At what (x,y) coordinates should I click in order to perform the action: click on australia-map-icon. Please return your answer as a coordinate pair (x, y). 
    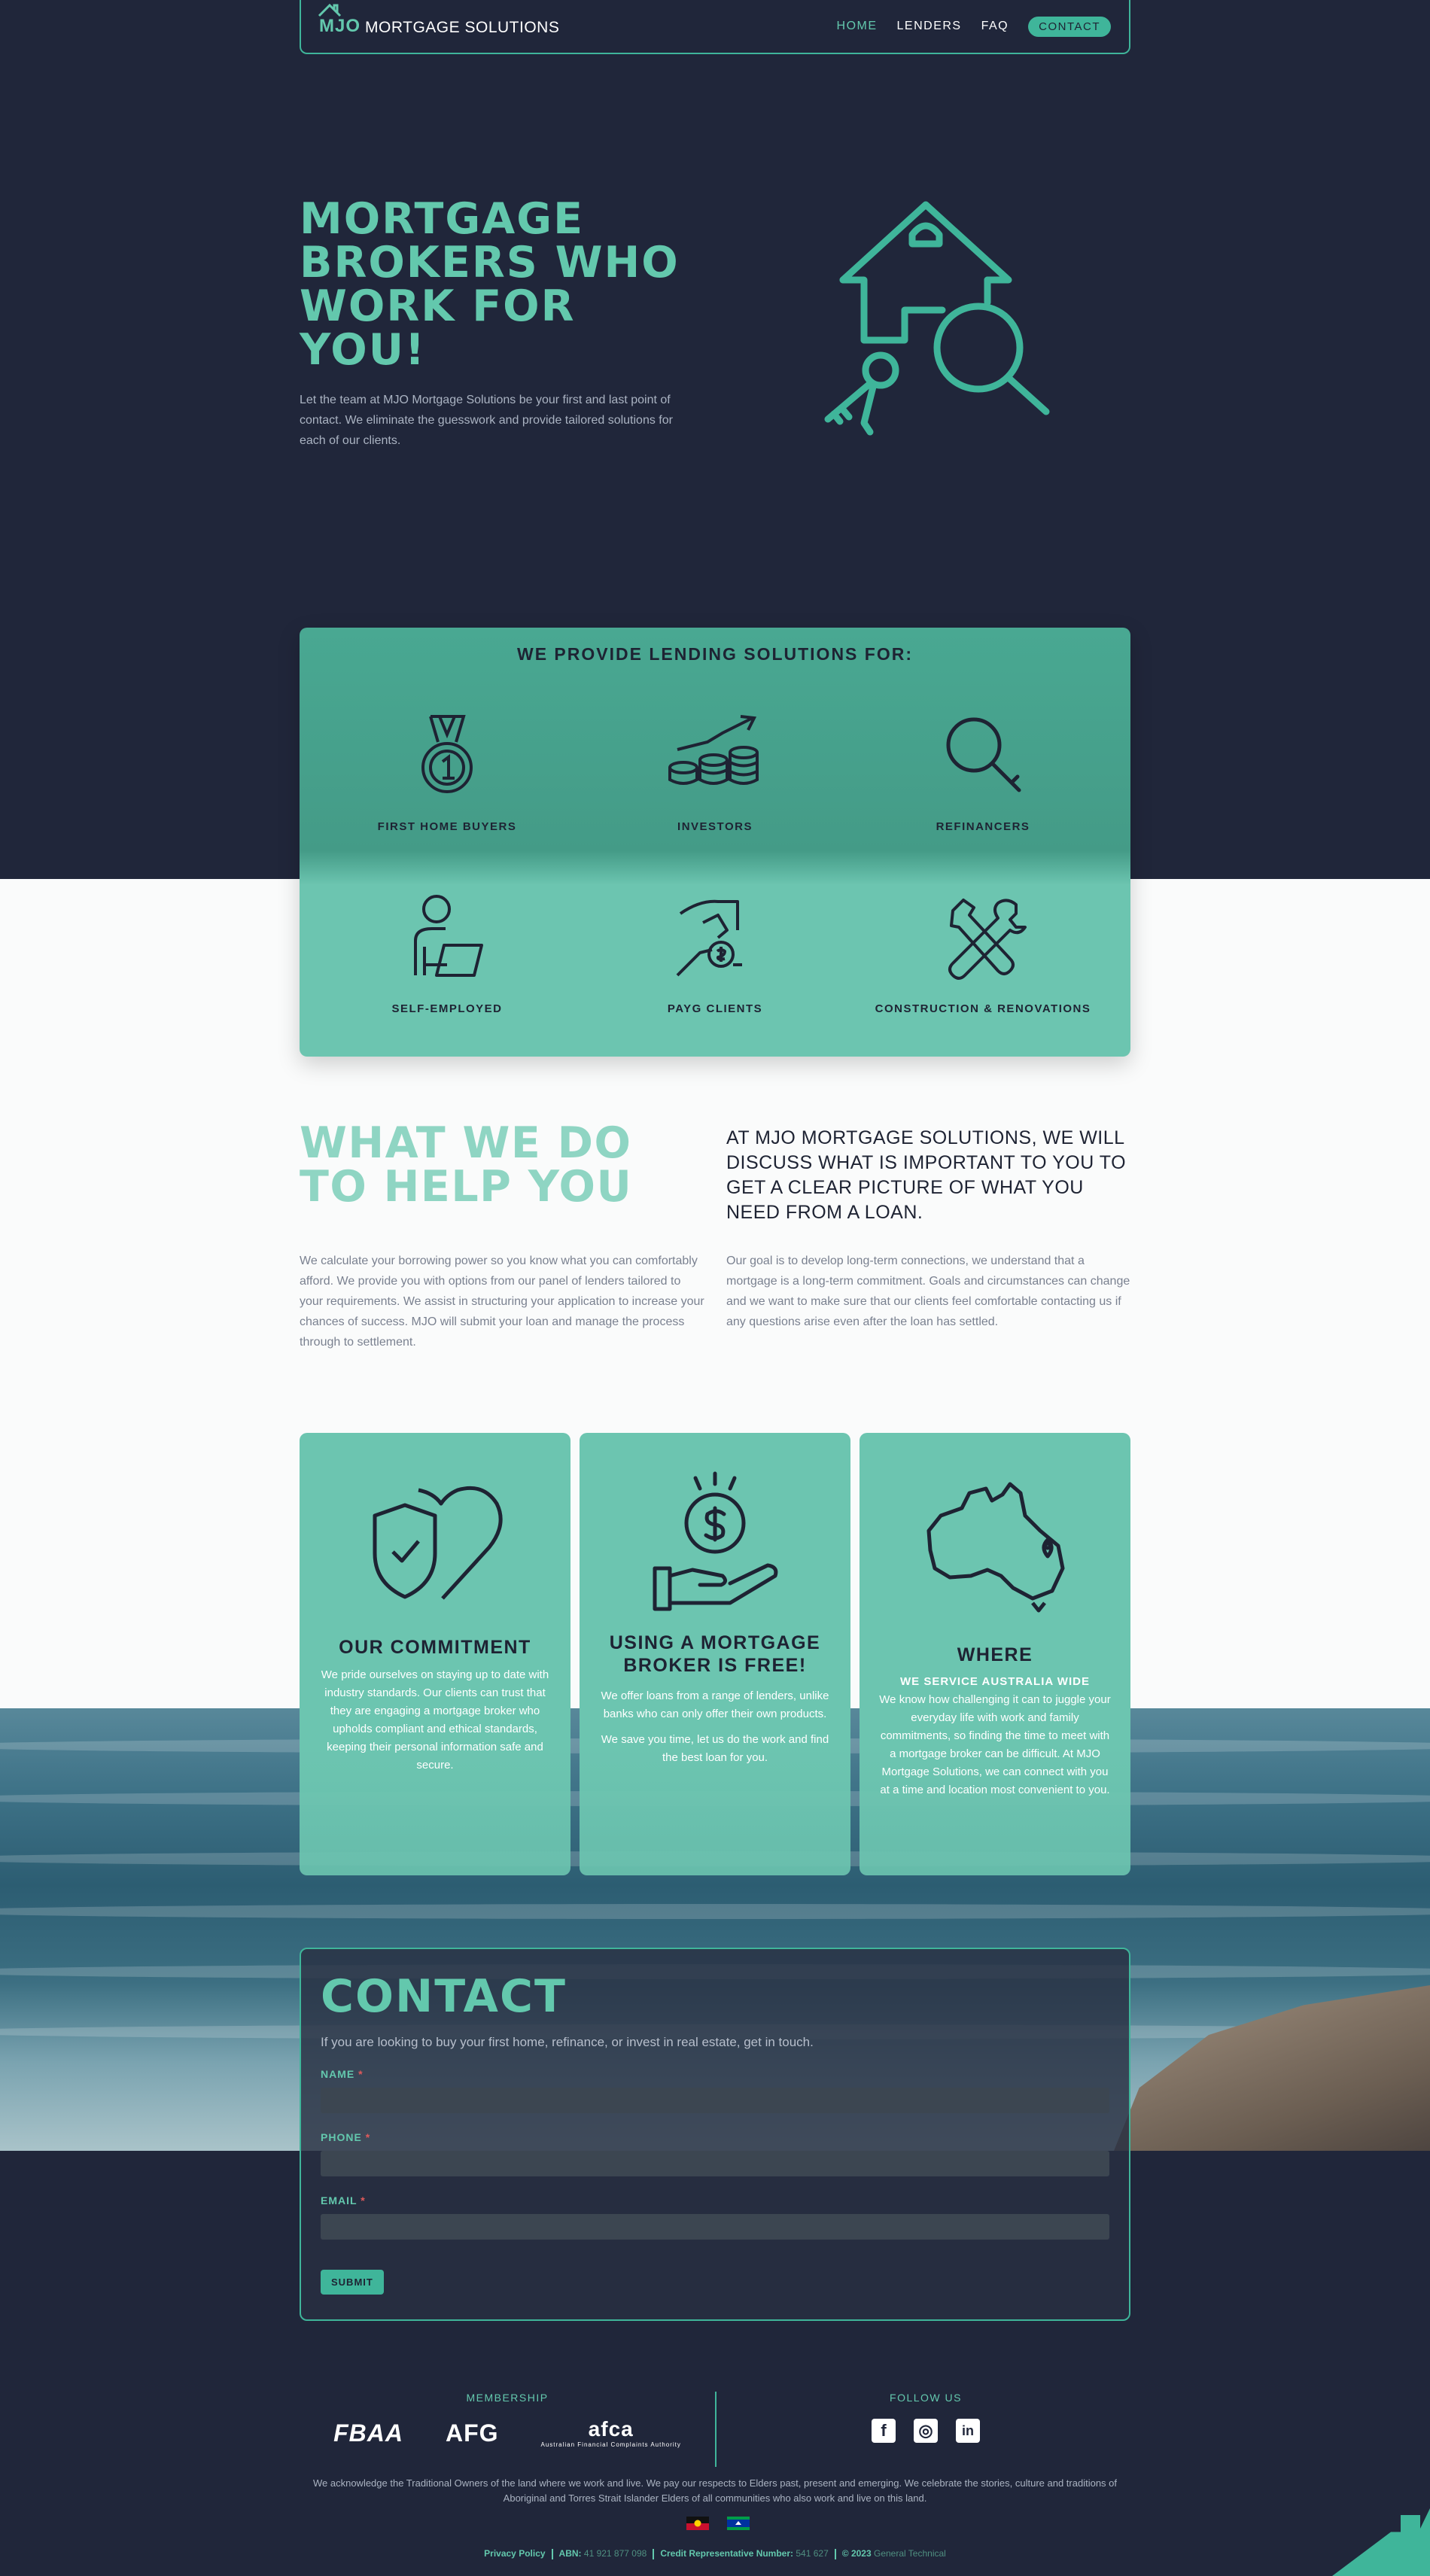
    Looking at the image, I should click on (996, 1547).